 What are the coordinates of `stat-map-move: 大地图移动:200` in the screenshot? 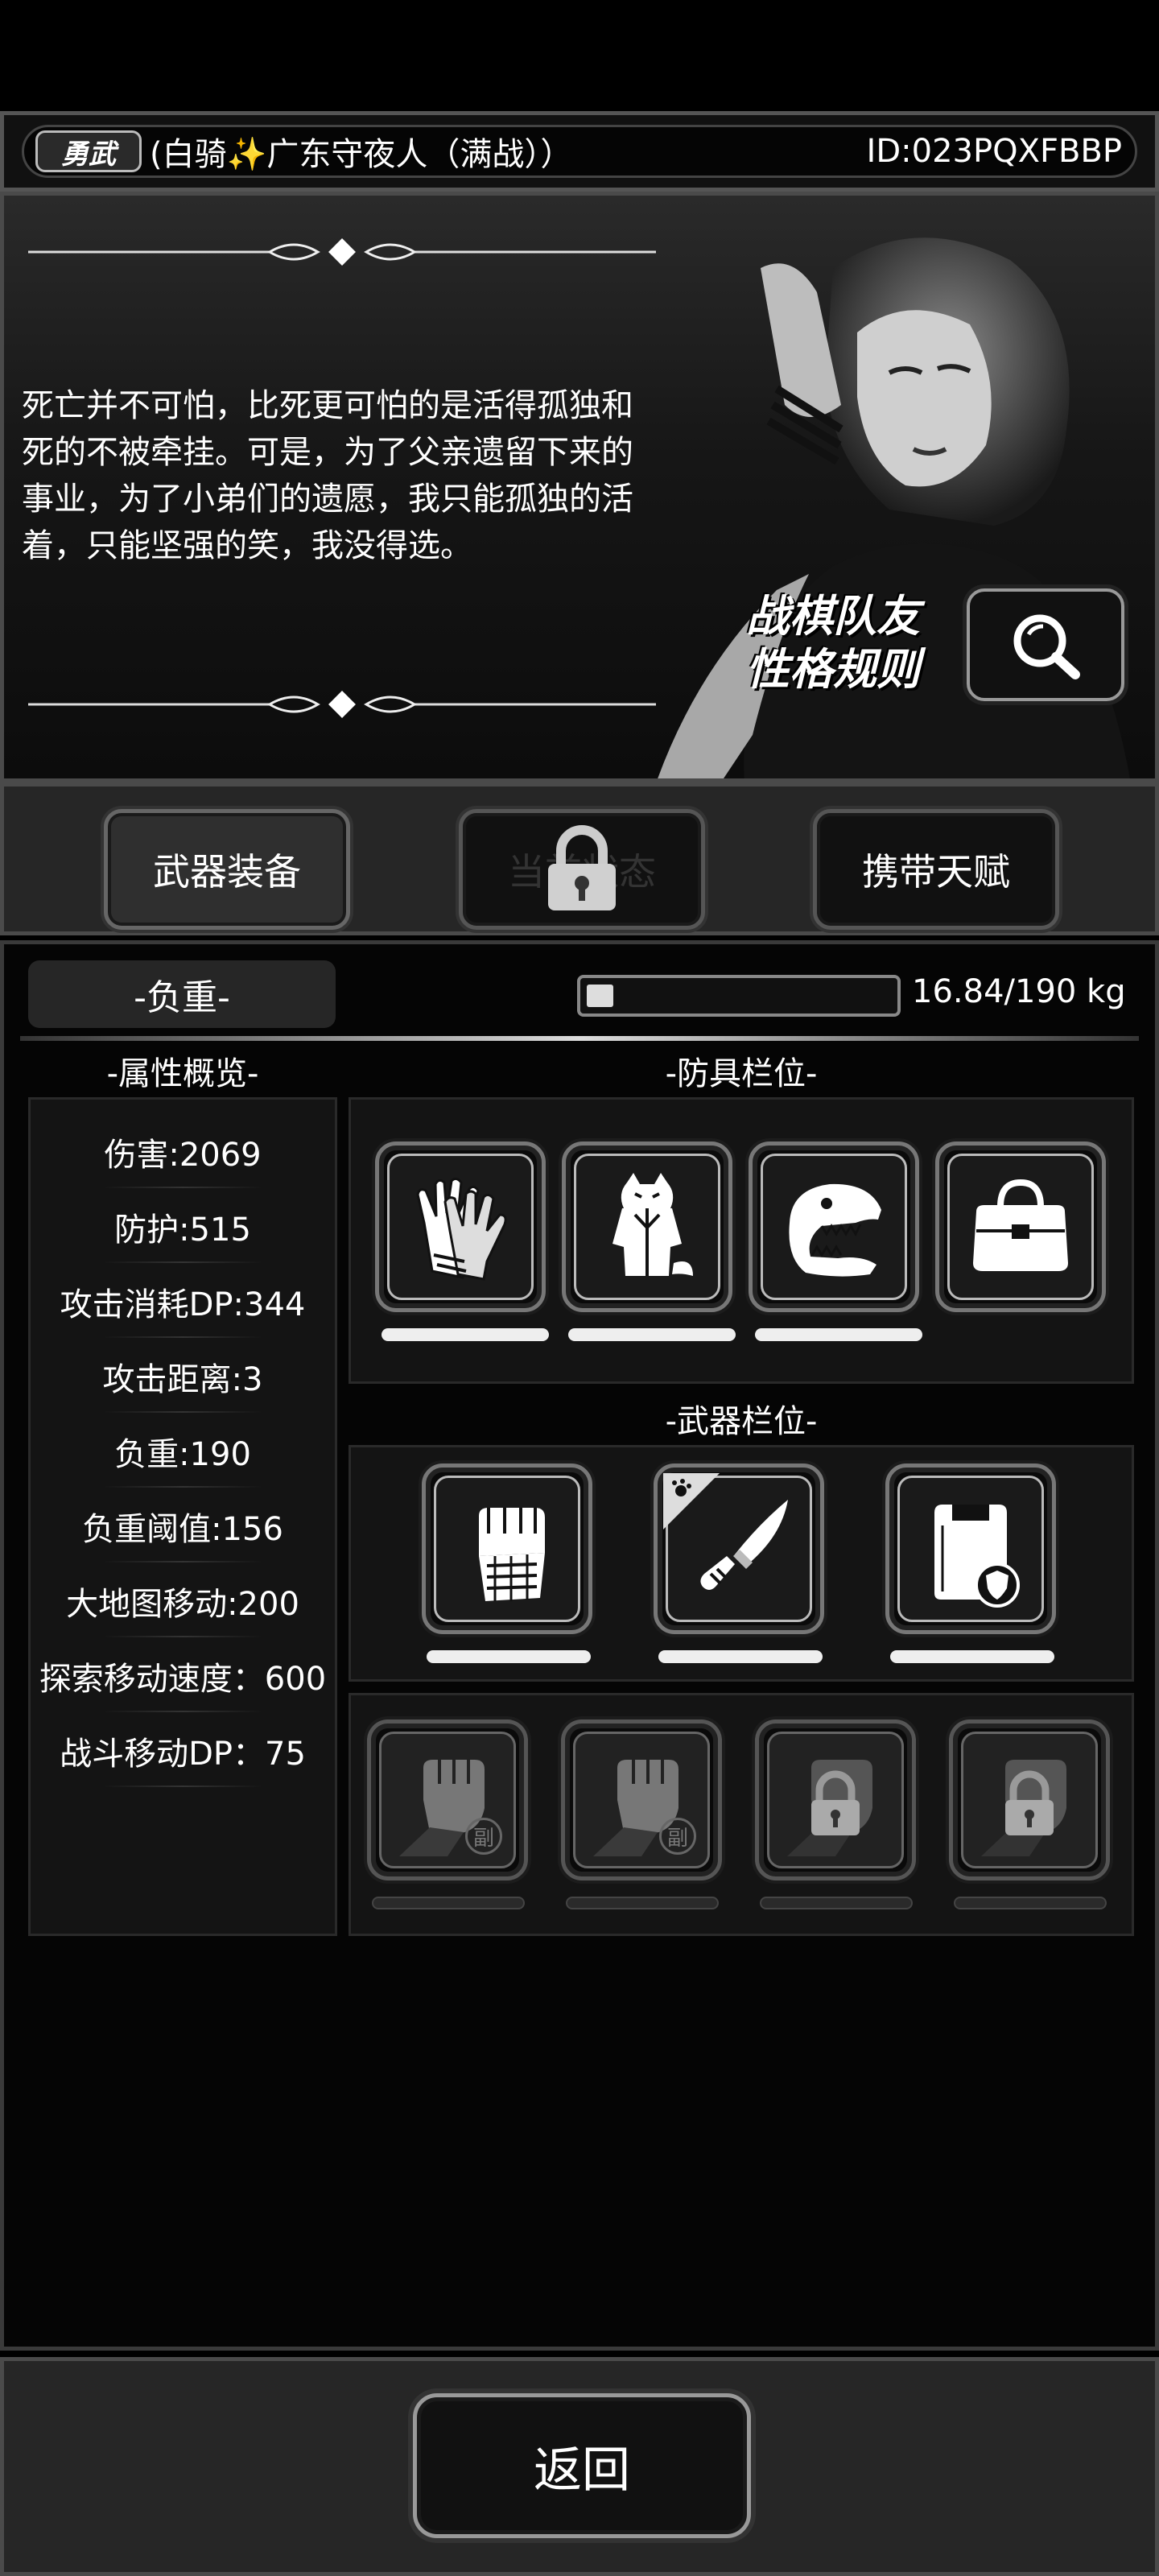 It's located at (183, 1607).